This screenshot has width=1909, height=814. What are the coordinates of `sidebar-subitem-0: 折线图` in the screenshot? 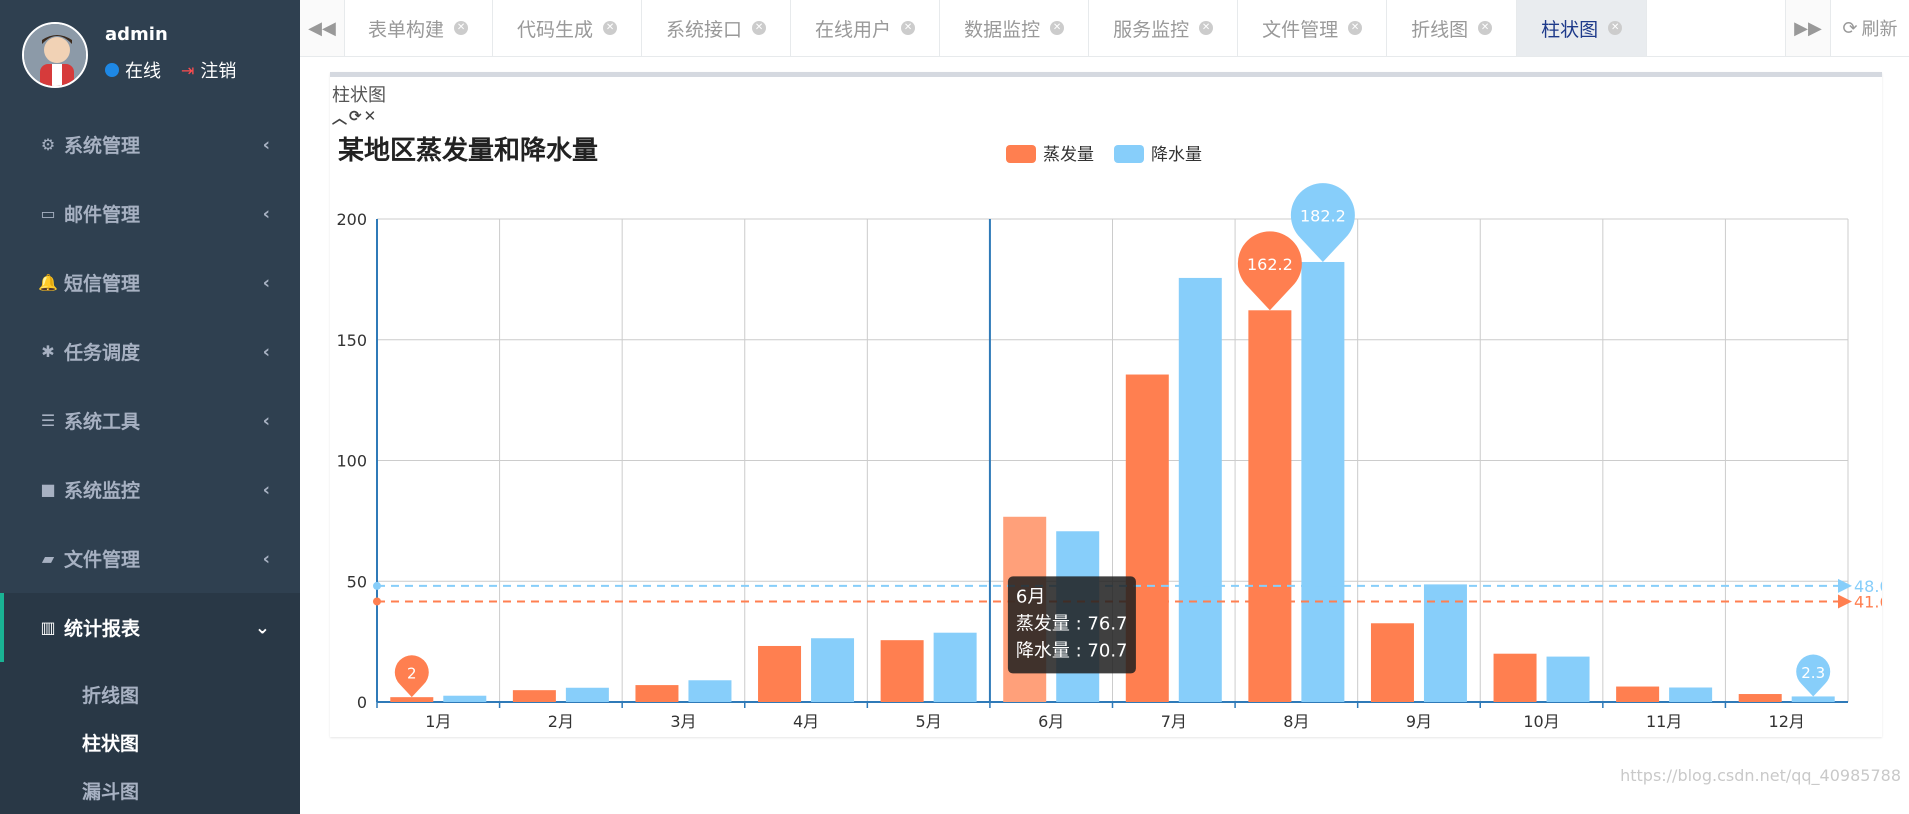 It's located at (150, 694).